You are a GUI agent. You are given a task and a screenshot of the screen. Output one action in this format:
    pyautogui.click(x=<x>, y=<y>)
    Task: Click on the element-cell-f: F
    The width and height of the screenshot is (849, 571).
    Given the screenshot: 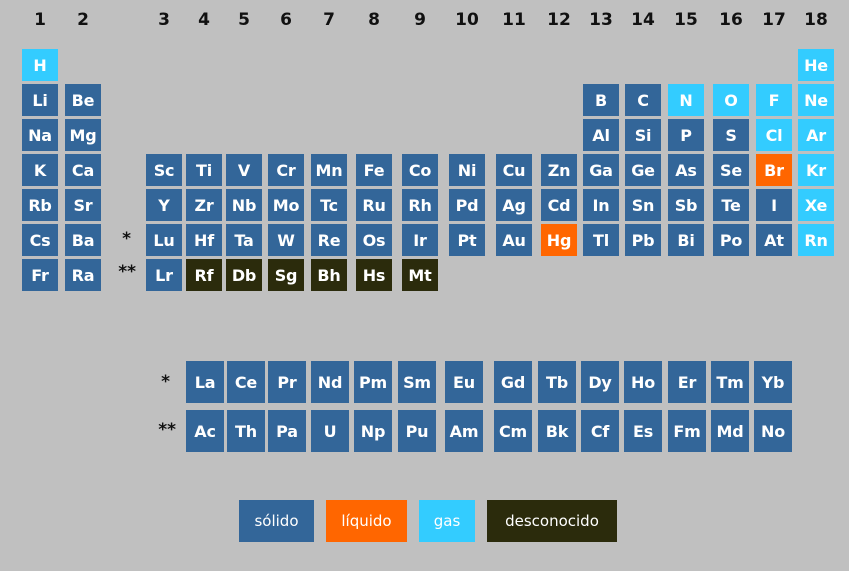 What is the action you would take?
    pyautogui.click(x=774, y=100)
    